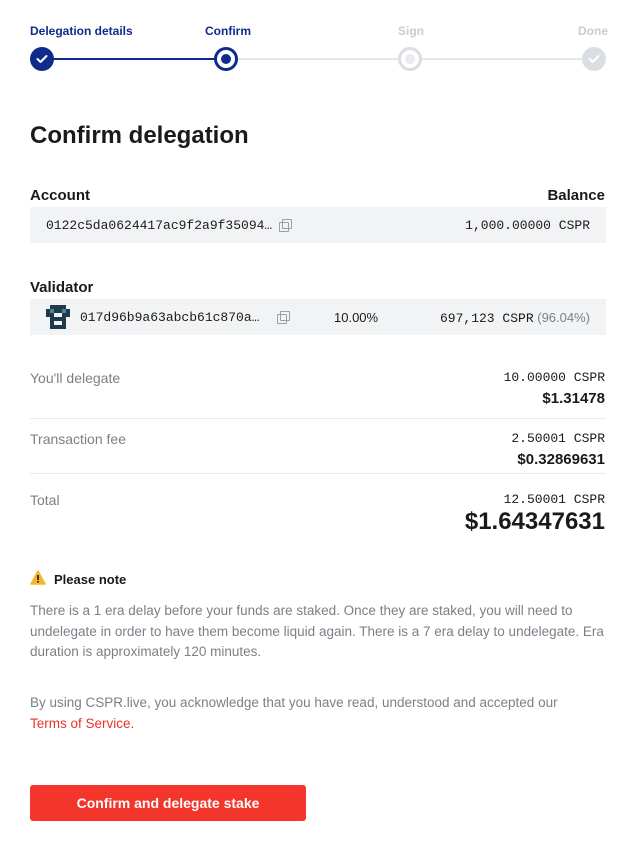 Image resolution: width=640 pixels, height=850 pixels. Describe the element at coordinates (82, 723) in the screenshot. I see `terms-of-service-link: Terms of Service.` at that location.